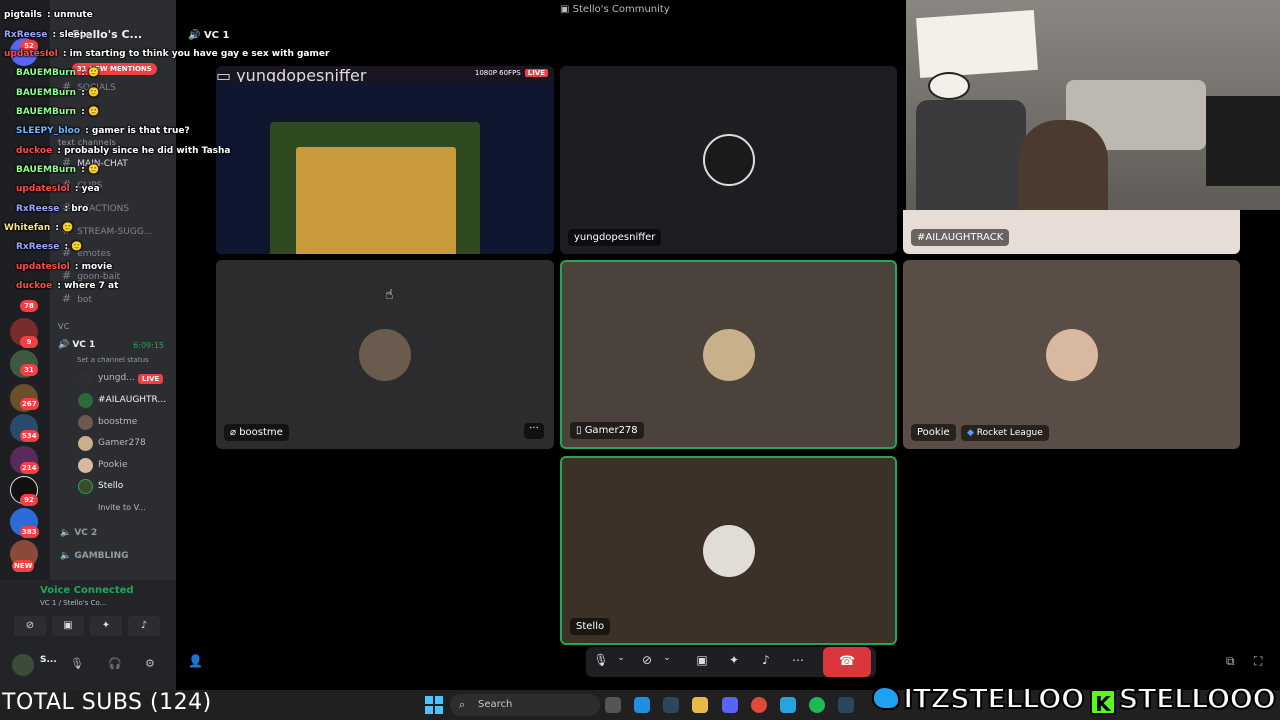  Describe the element at coordinates (972, 433) in the screenshot. I see `rocket-league-icon: ◆` at that location.